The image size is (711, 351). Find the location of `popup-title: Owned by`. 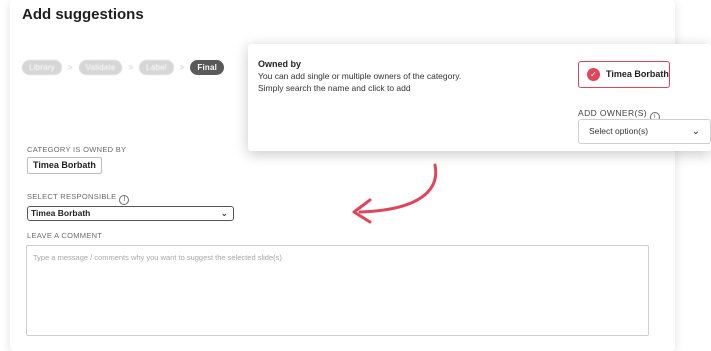

popup-title: Owned by is located at coordinates (280, 64).